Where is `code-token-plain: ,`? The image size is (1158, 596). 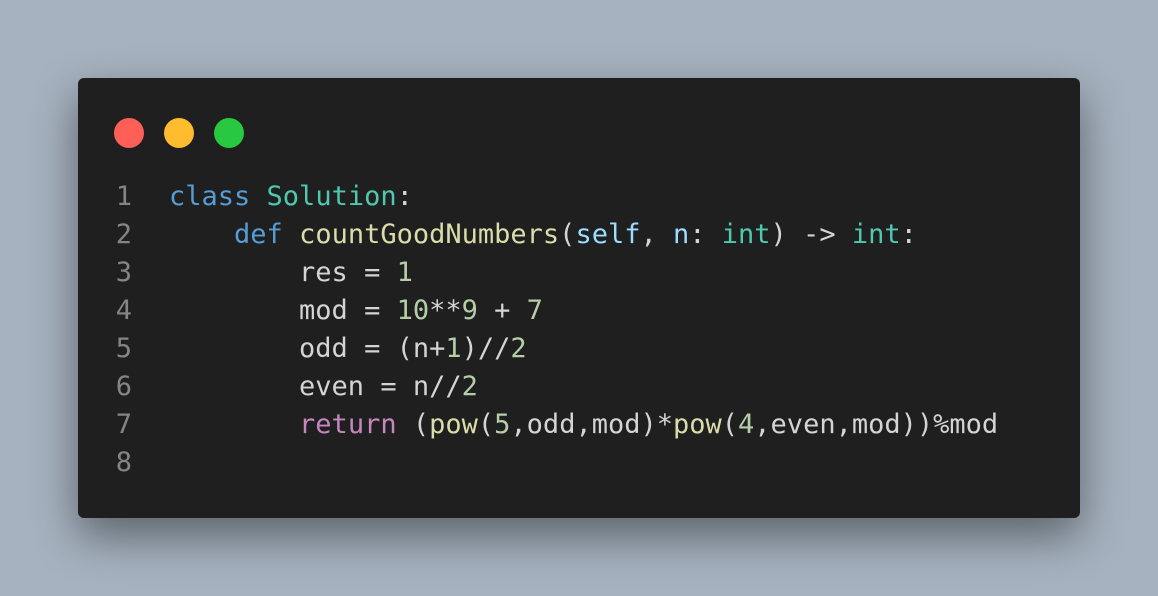
code-token-plain: , is located at coordinates (656, 234).